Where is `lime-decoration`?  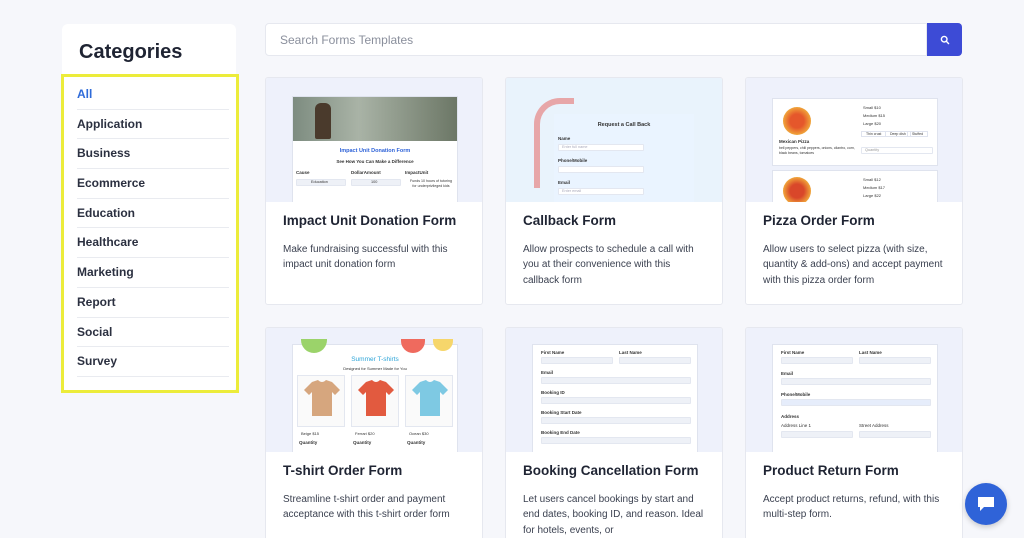 lime-decoration is located at coordinates (314, 346).